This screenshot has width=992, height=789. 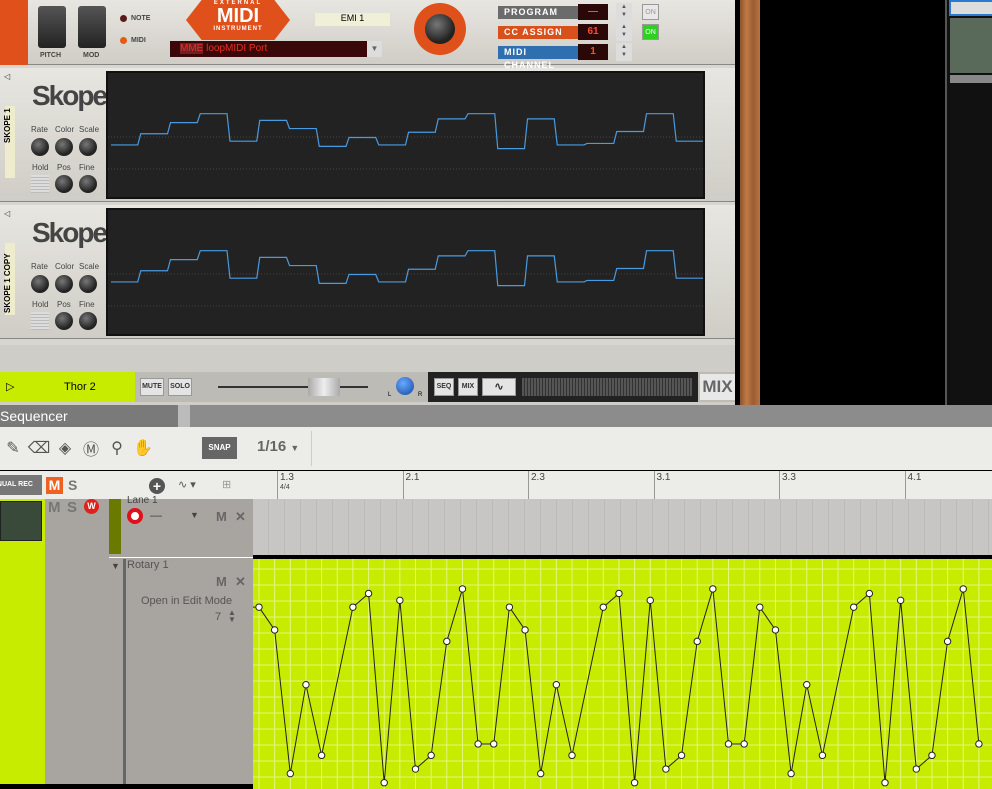 What do you see at coordinates (219, 448) in the screenshot?
I see `snap-button: SNAP` at bounding box center [219, 448].